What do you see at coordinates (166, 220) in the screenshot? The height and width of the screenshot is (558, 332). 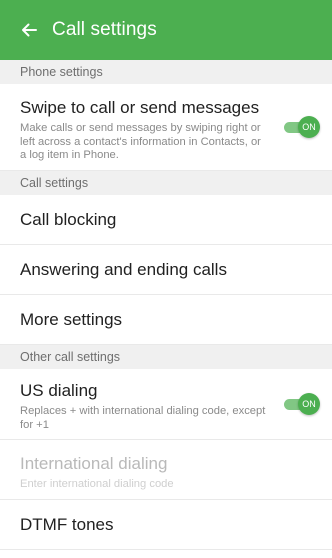 I see `call-blocking-item: Call blocking` at bounding box center [166, 220].